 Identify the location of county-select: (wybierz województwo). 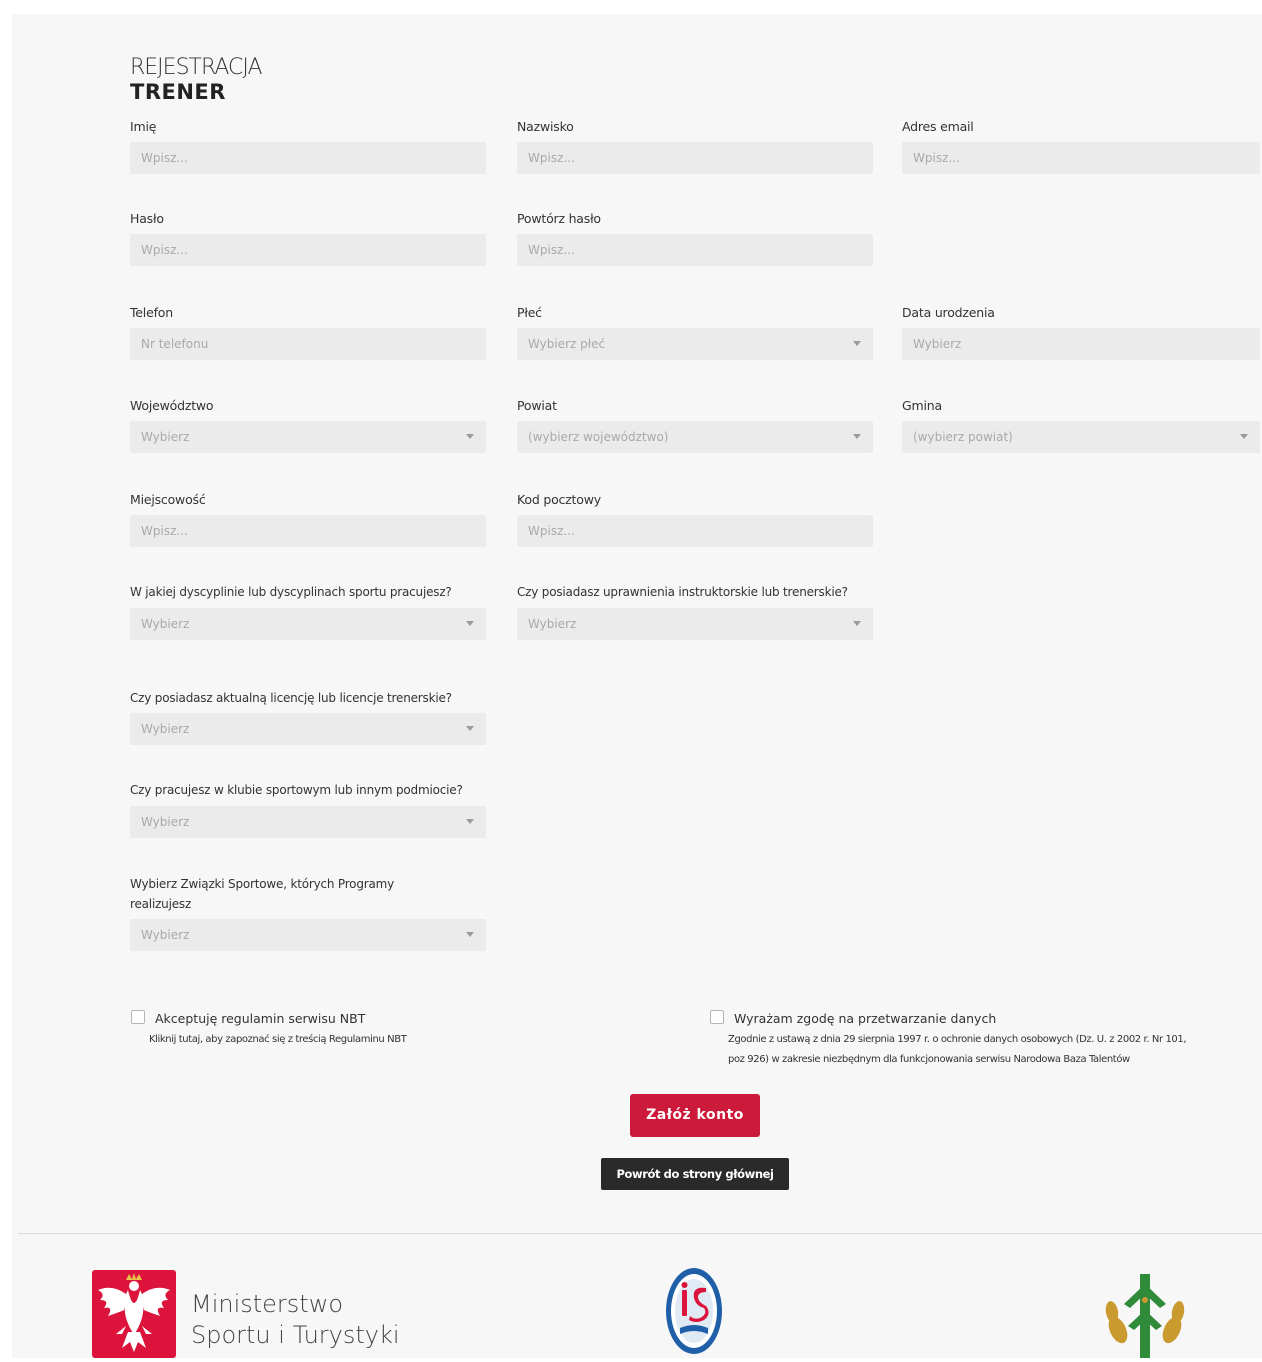
(695, 437).